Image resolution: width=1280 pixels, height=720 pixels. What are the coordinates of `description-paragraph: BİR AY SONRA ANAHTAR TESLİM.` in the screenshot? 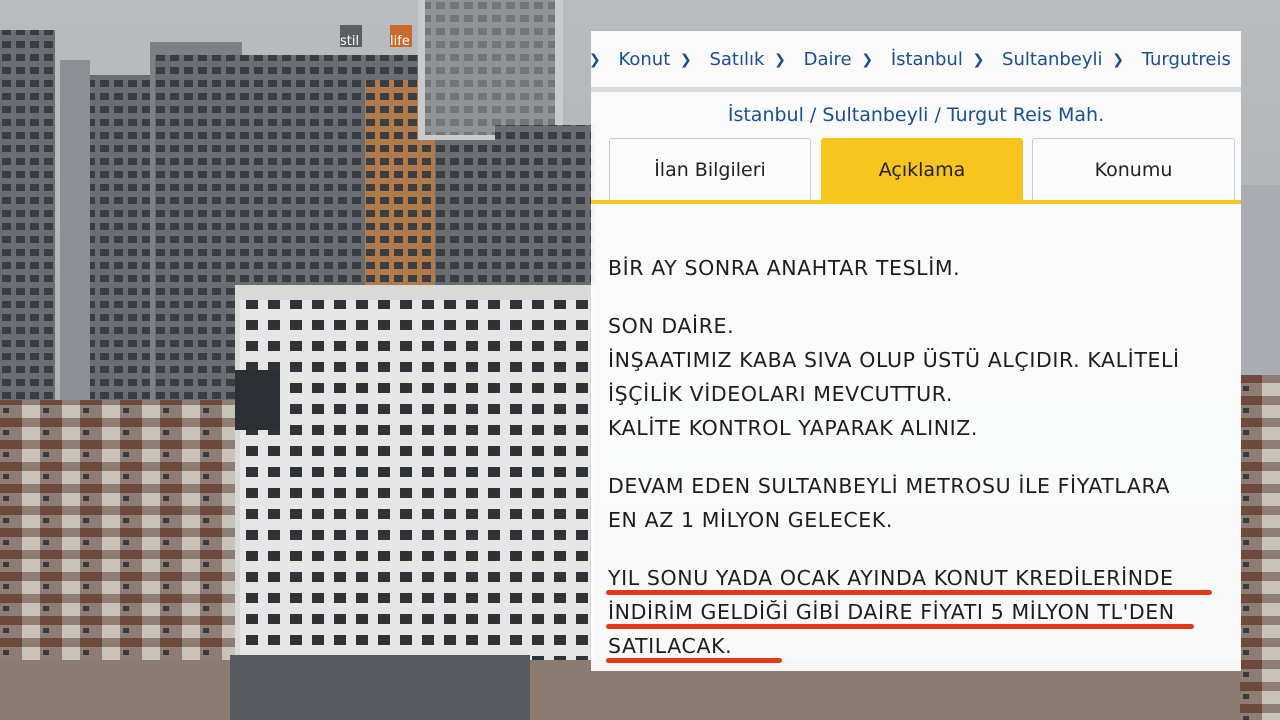 It's located at (920, 268).